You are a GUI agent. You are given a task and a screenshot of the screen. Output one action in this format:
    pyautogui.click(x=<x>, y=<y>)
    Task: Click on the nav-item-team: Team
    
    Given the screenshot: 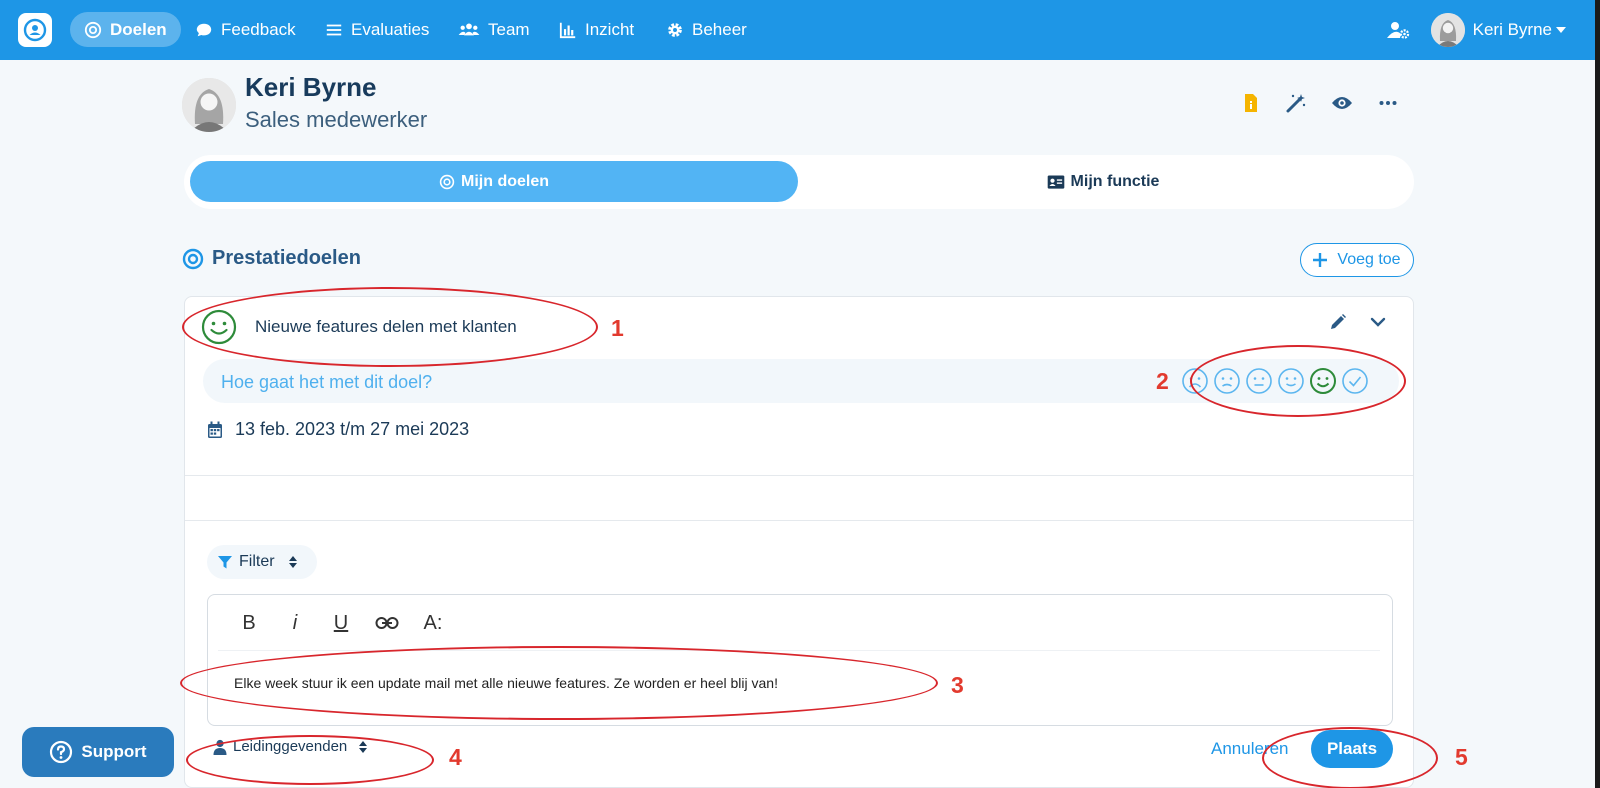 What is the action you would take?
    pyautogui.click(x=494, y=29)
    